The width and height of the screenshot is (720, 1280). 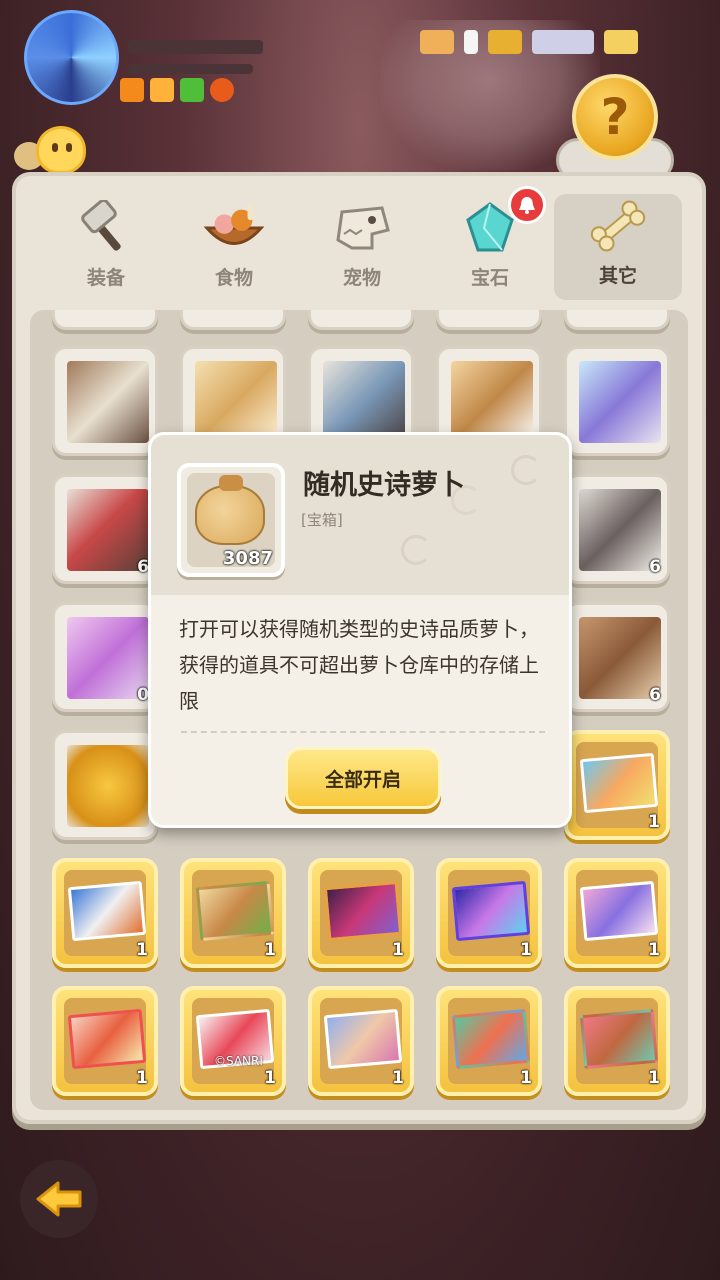 What do you see at coordinates (322, 520) in the screenshot?
I see `item-type: [宝箱]` at bounding box center [322, 520].